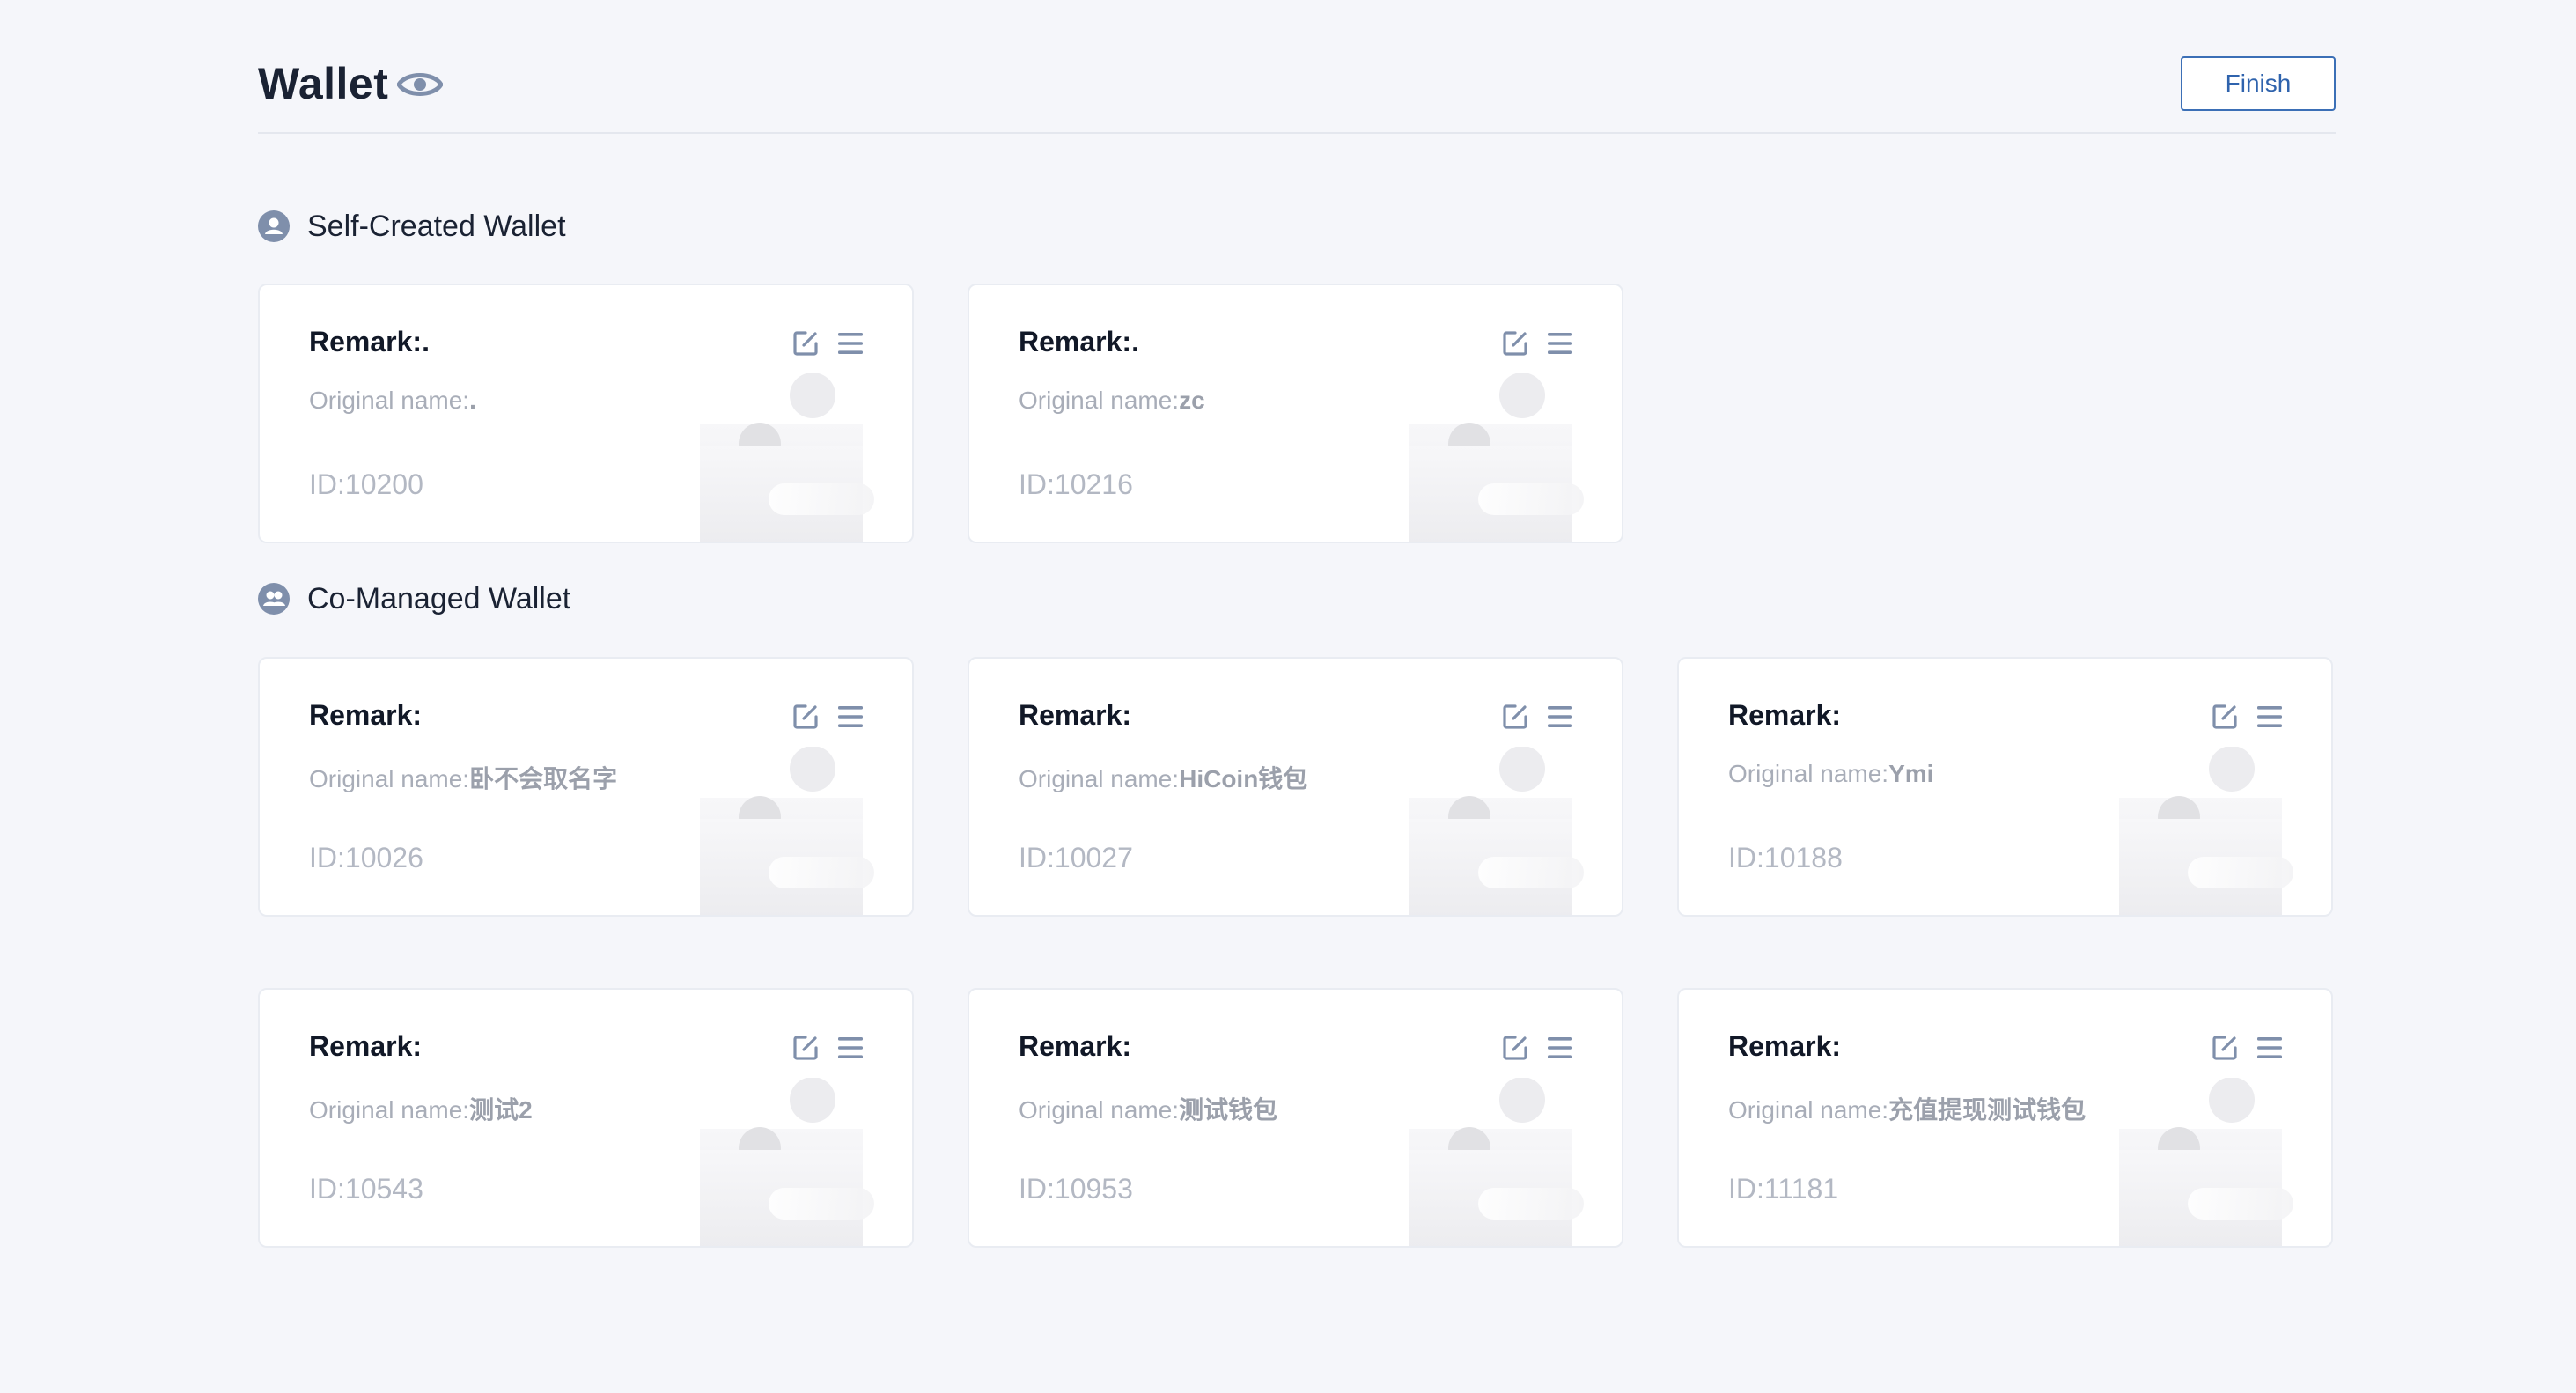 The width and height of the screenshot is (2576, 1393). What do you see at coordinates (1296, 414) in the screenshot?
I see `wallet-card: Remark:. Original name:zc ID:10216` at bounding box center [1296, 414].